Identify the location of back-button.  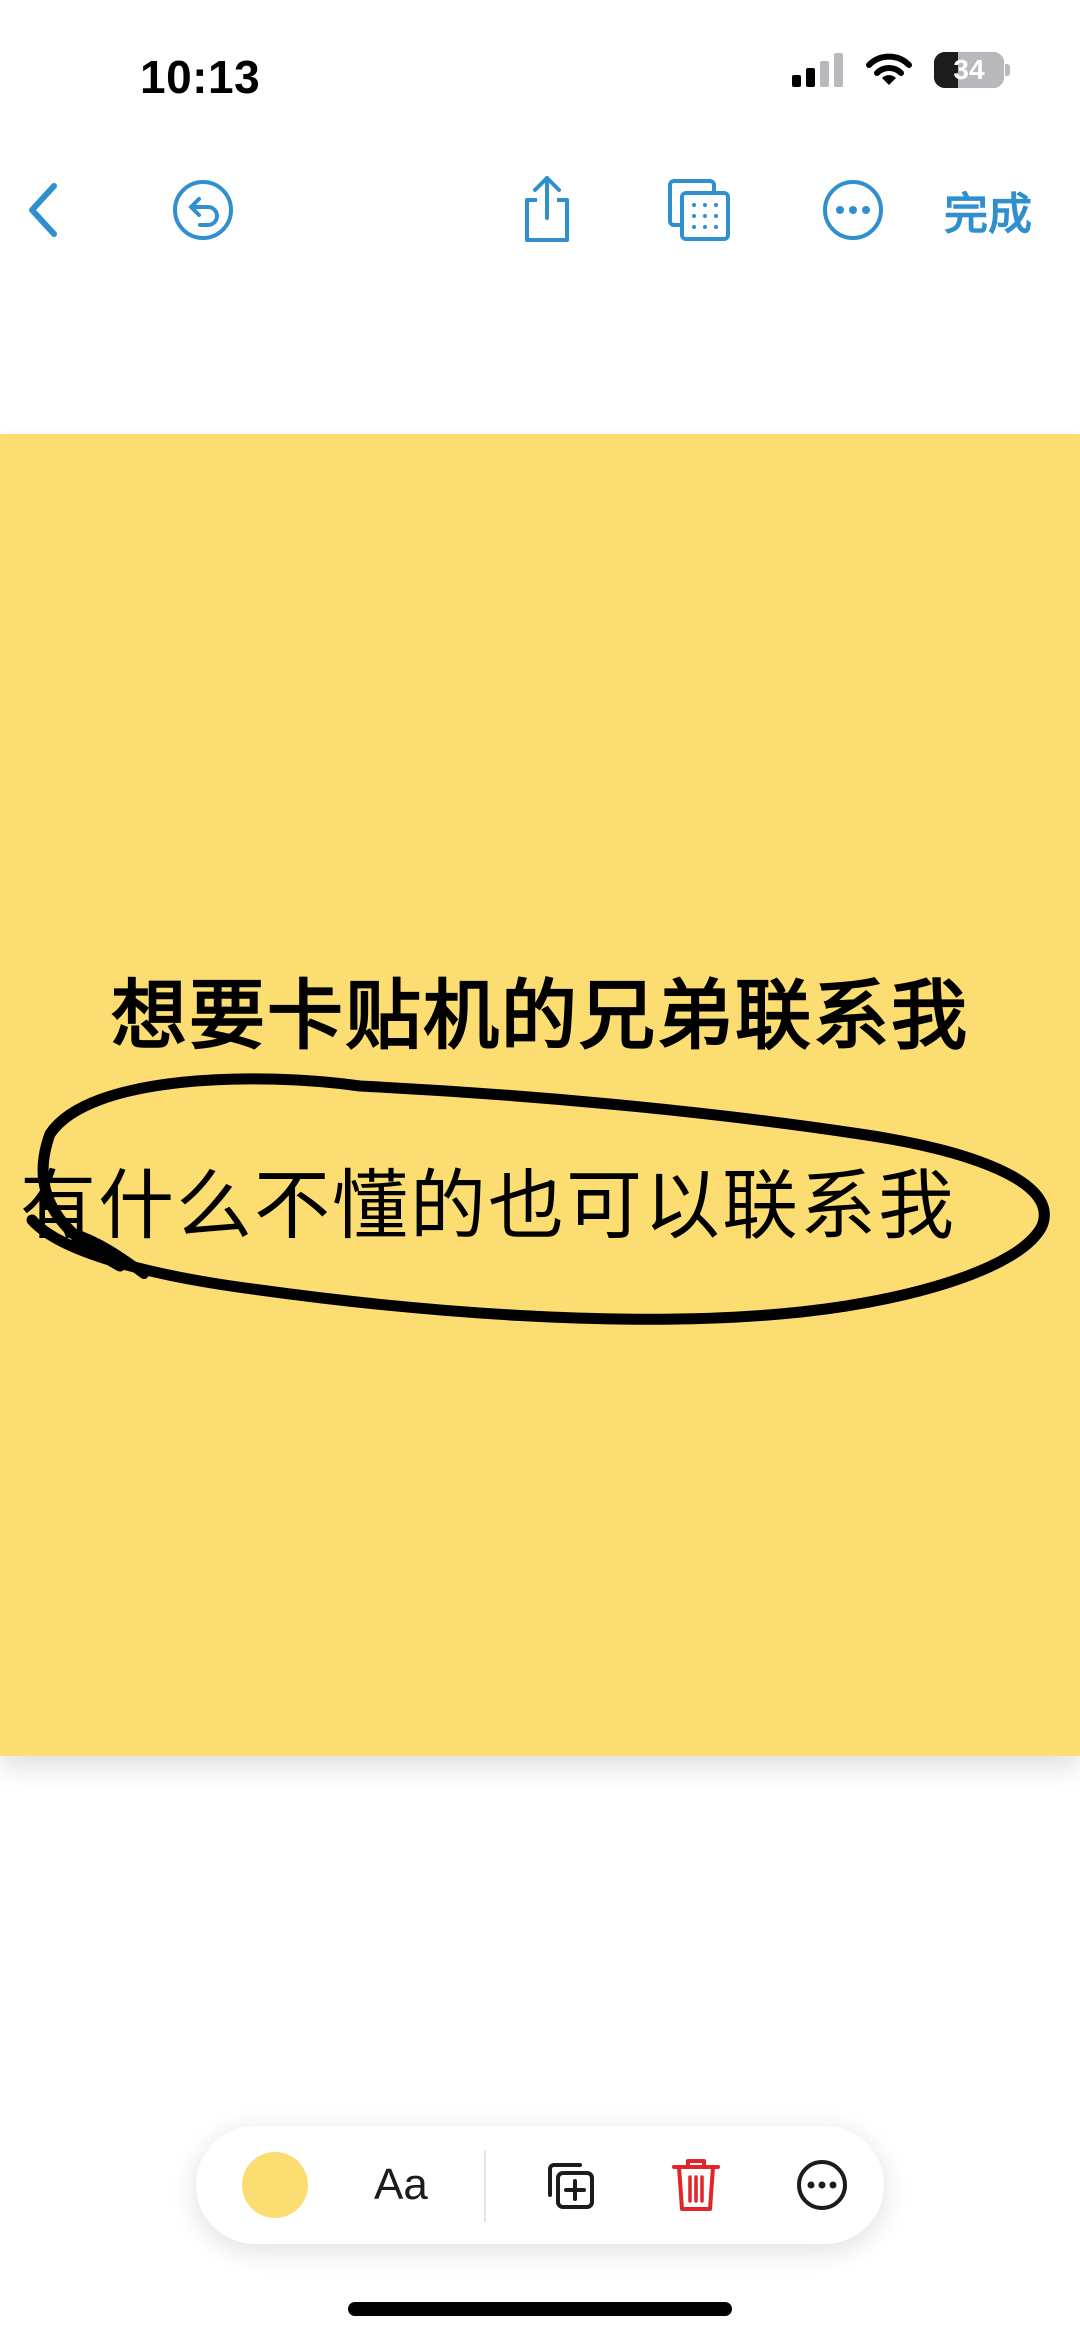
(44, 210).